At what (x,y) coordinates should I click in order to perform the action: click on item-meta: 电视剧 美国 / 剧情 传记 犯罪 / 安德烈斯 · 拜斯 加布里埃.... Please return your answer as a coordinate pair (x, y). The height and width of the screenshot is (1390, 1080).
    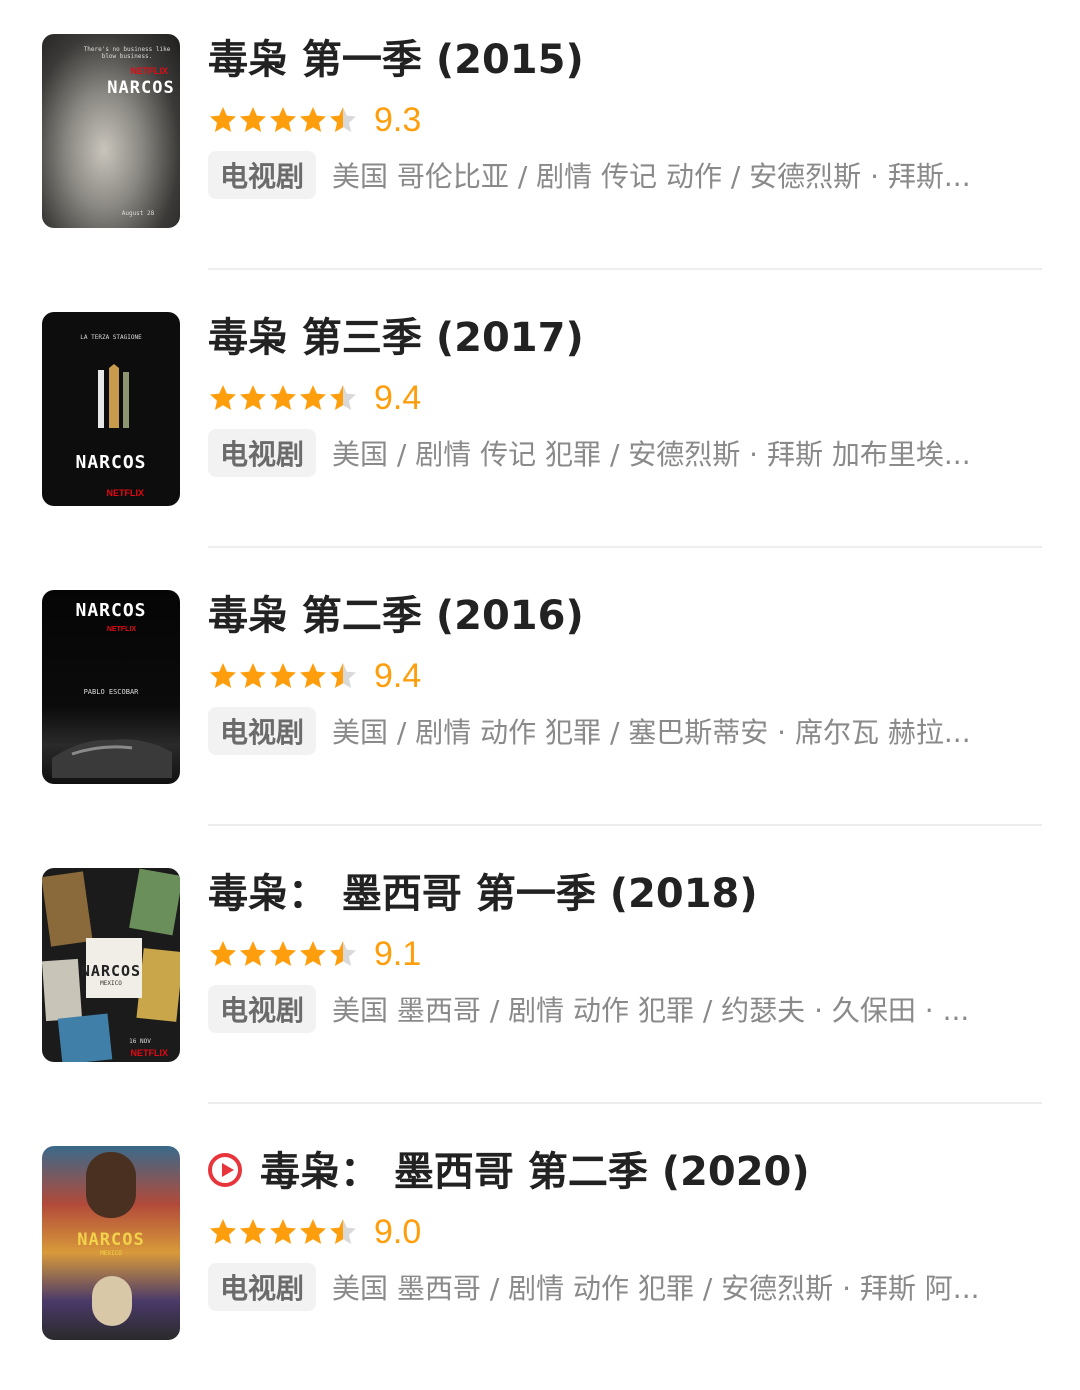
    Looking at the image, I should click on (620, 453).